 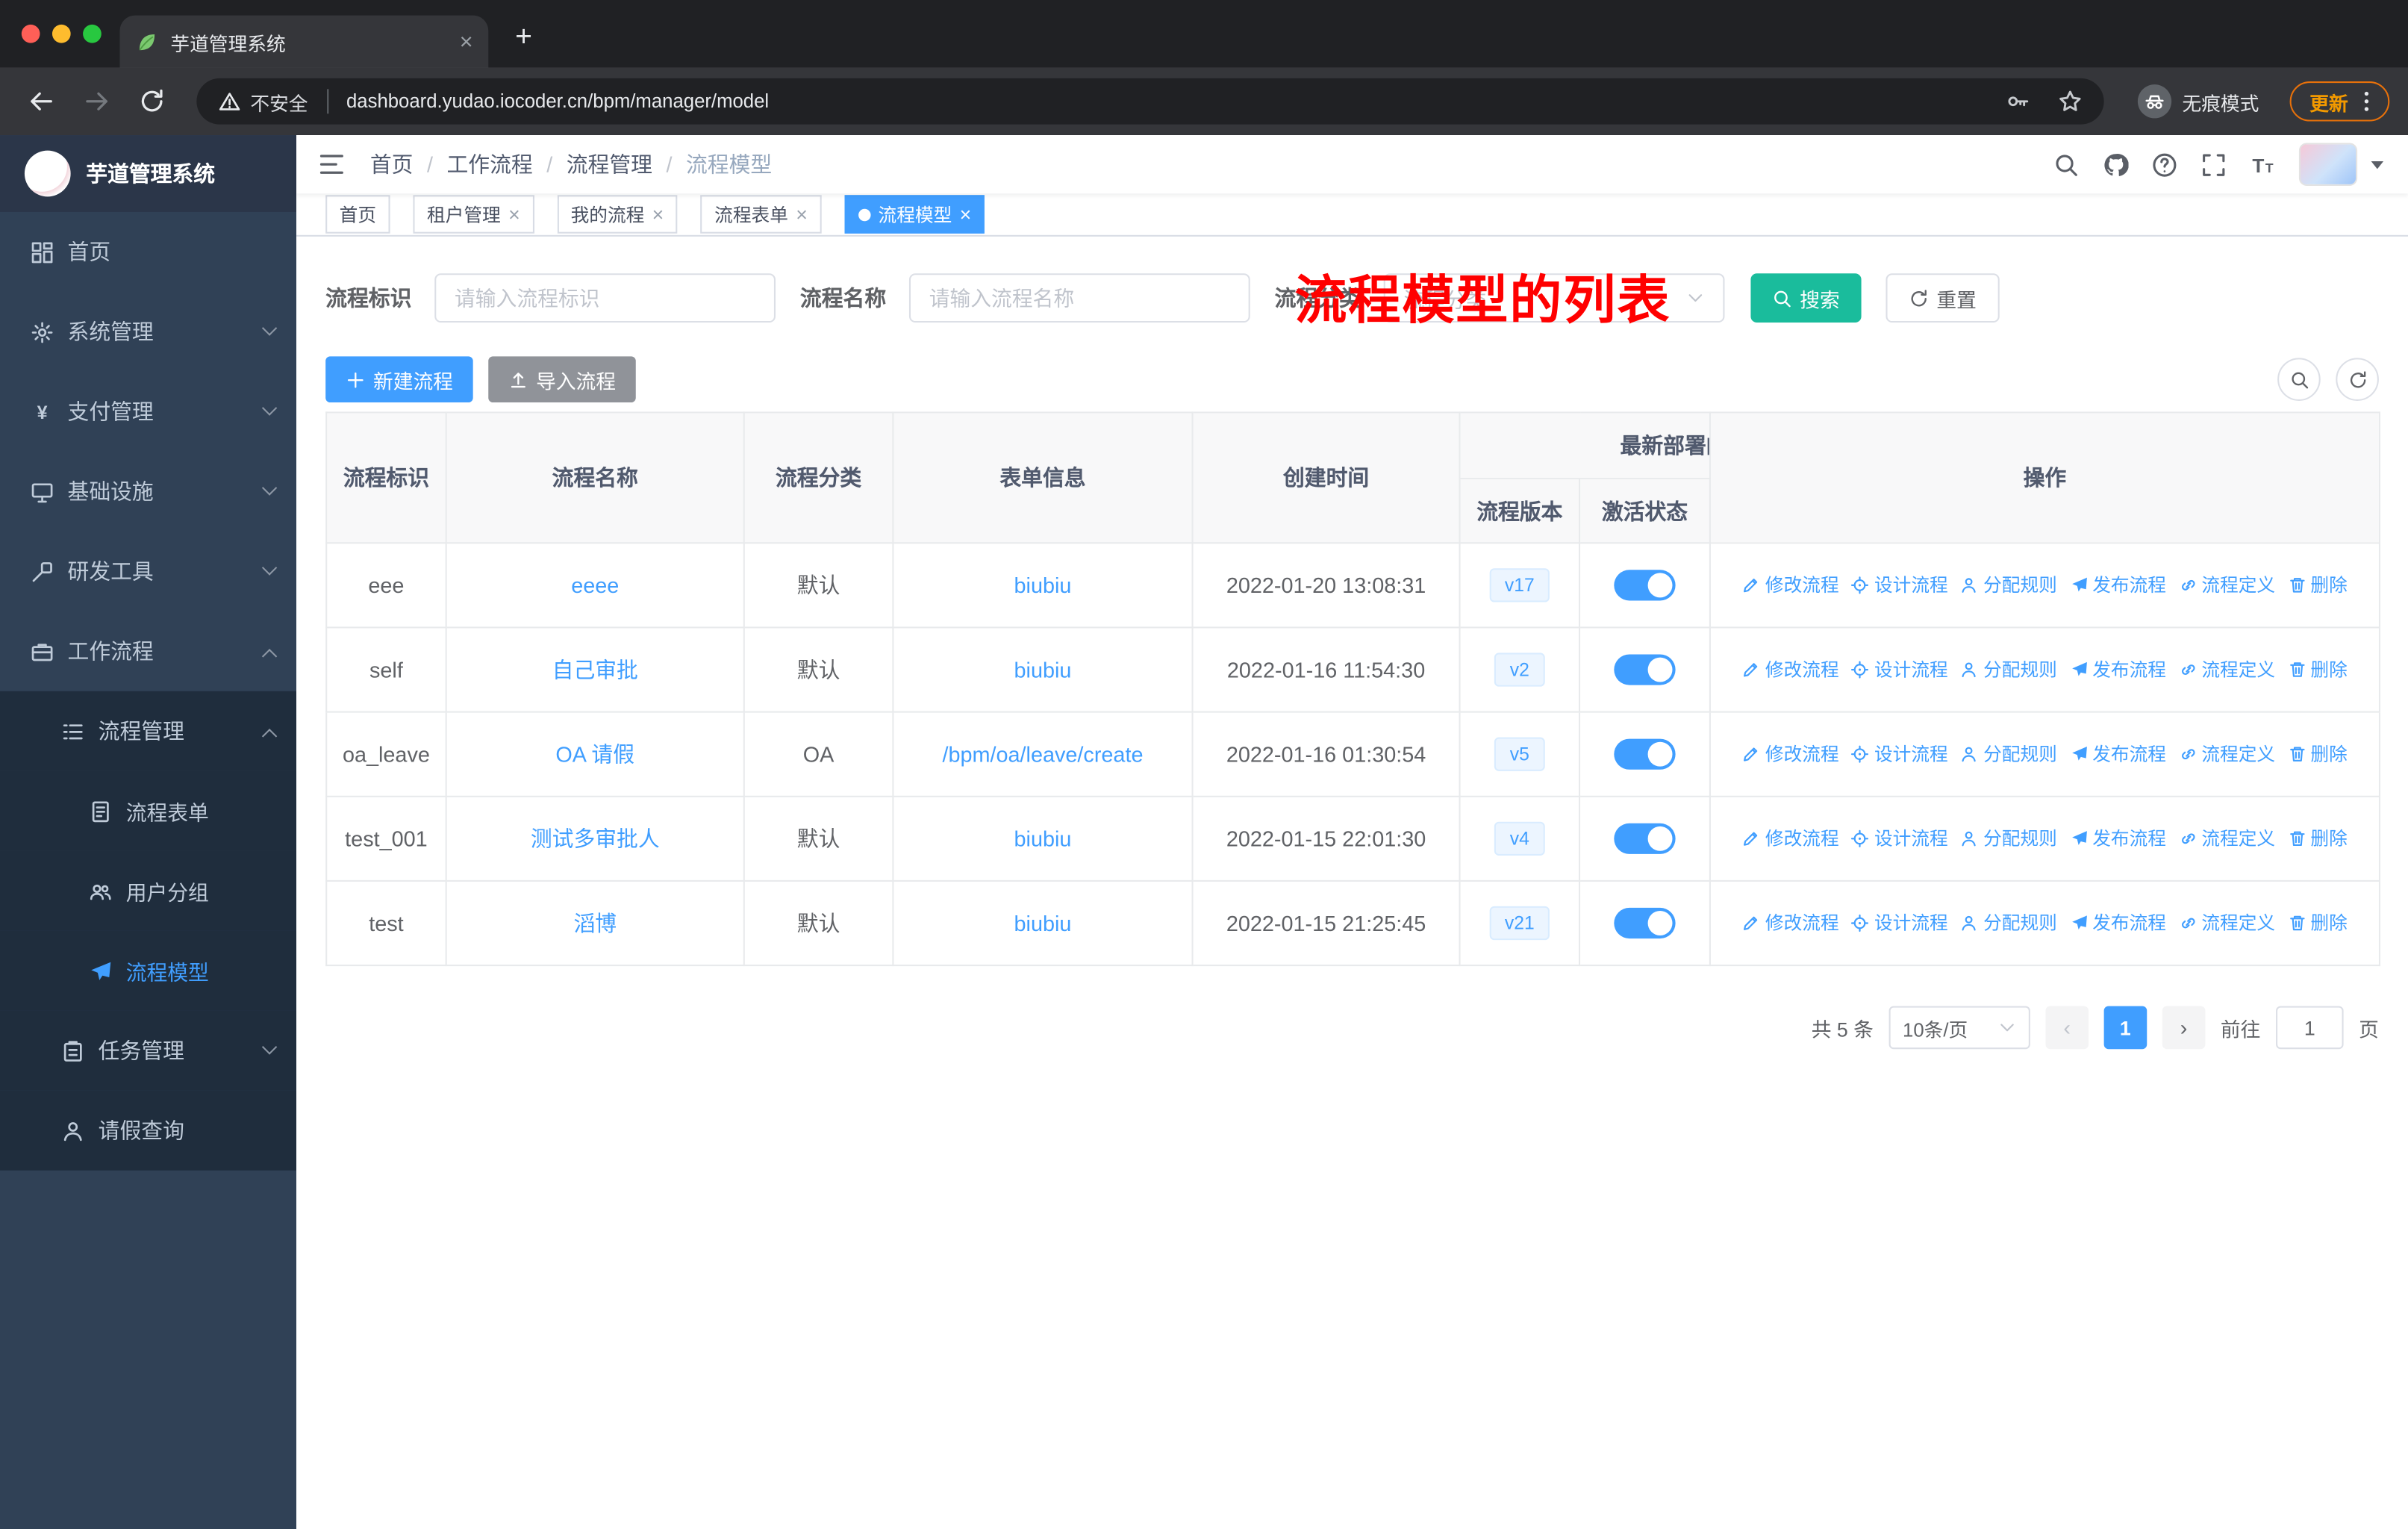 What do you see at coordinates (148, 252) in the screenshot?
I see `sidebar-item-home: 首页` at bounding box center [148, 252].